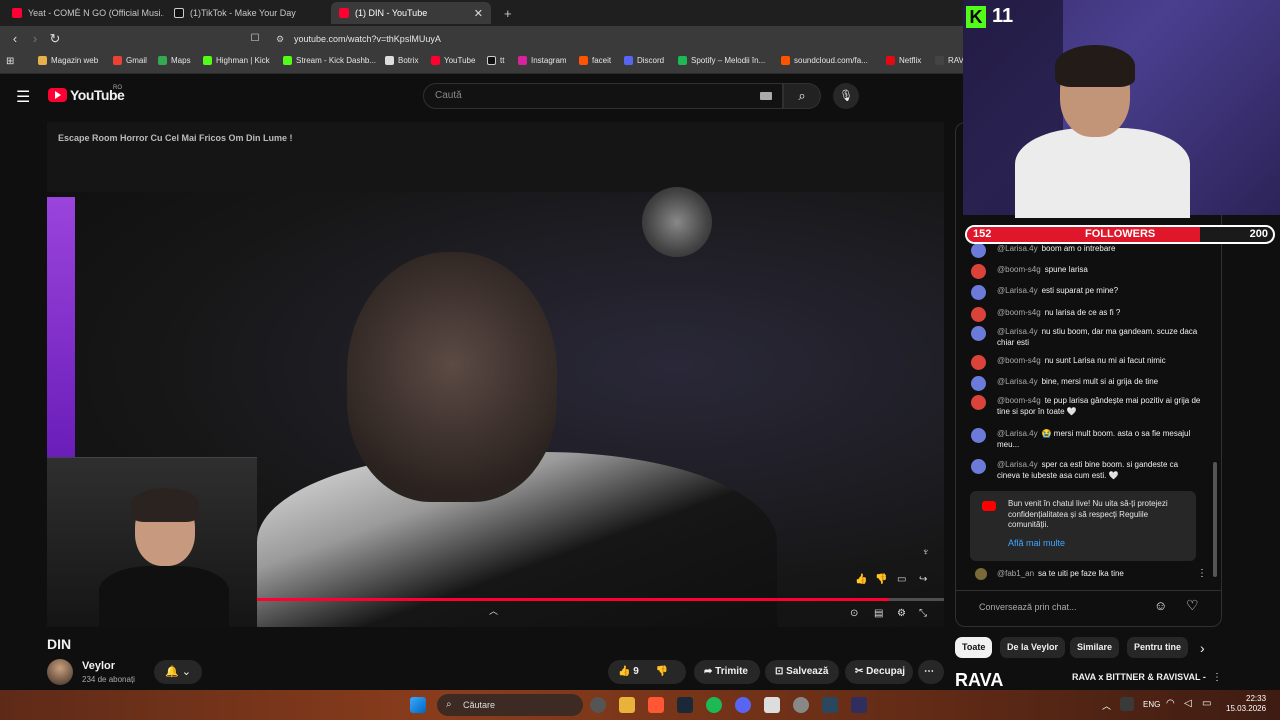 This screenshot has height=720, width=1280. What do you see at coordinates (10, 61) in the screenshot?
I see `apps-grid-icon: ⊞` at bounding box center [10, 61].